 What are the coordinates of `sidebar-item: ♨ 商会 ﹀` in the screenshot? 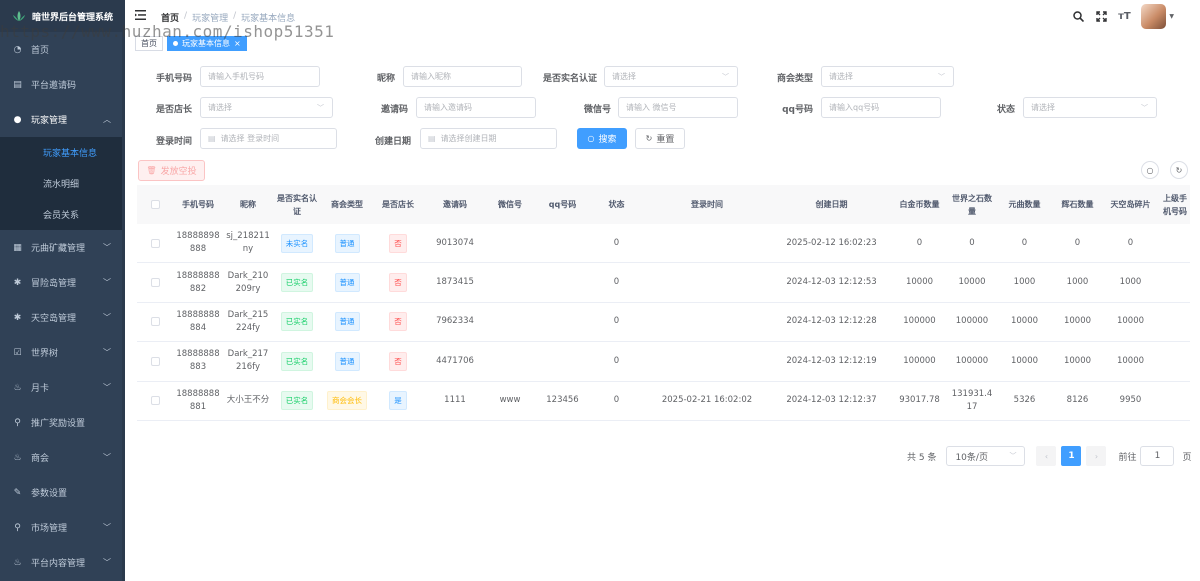 It's located at (62, 457).